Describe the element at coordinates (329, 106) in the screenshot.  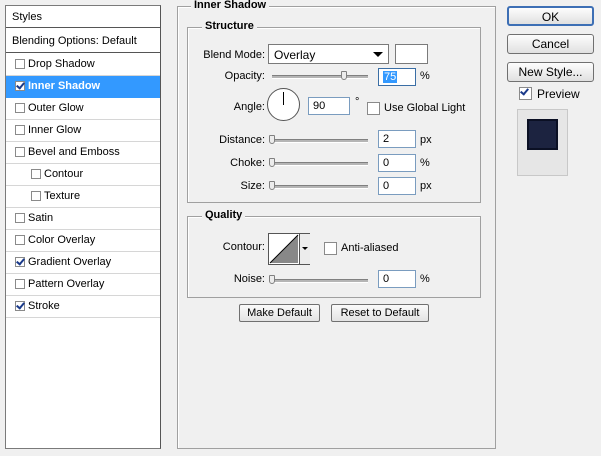
I see `angle-input: 90` at that location.